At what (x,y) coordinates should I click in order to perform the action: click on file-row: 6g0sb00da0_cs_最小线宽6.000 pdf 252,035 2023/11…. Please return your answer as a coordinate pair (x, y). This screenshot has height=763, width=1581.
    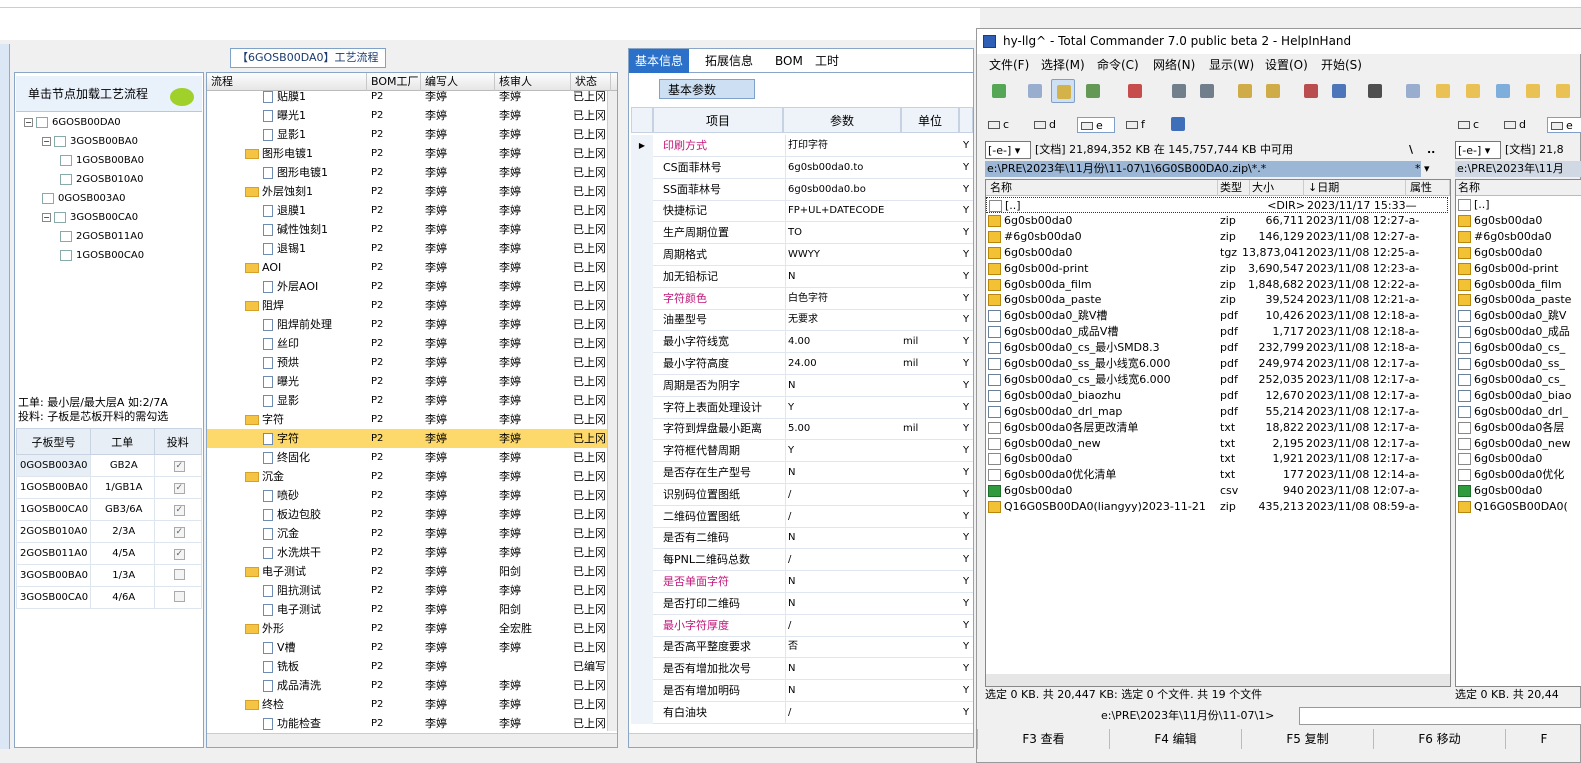
    Looking at the image, I should click on (1217, 380).